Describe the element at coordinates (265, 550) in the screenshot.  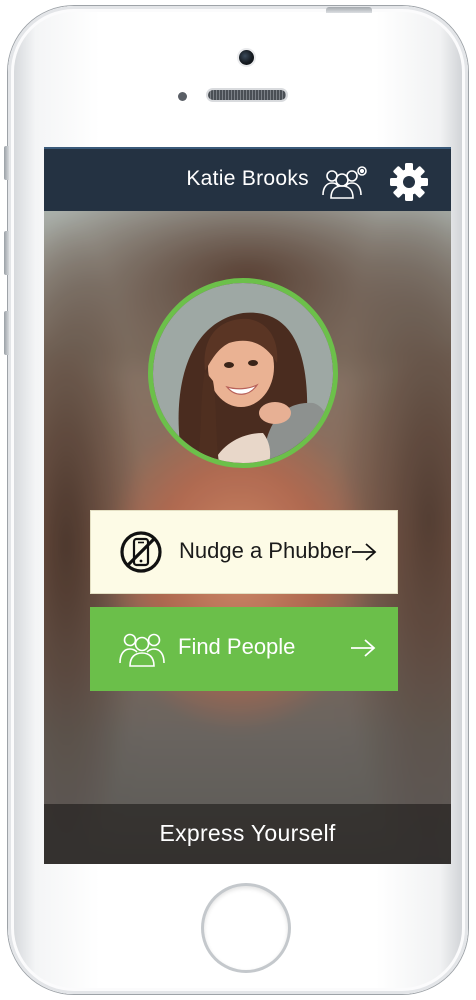
I see `nudge-phubber-label: Nudge a Phubber` at that location.